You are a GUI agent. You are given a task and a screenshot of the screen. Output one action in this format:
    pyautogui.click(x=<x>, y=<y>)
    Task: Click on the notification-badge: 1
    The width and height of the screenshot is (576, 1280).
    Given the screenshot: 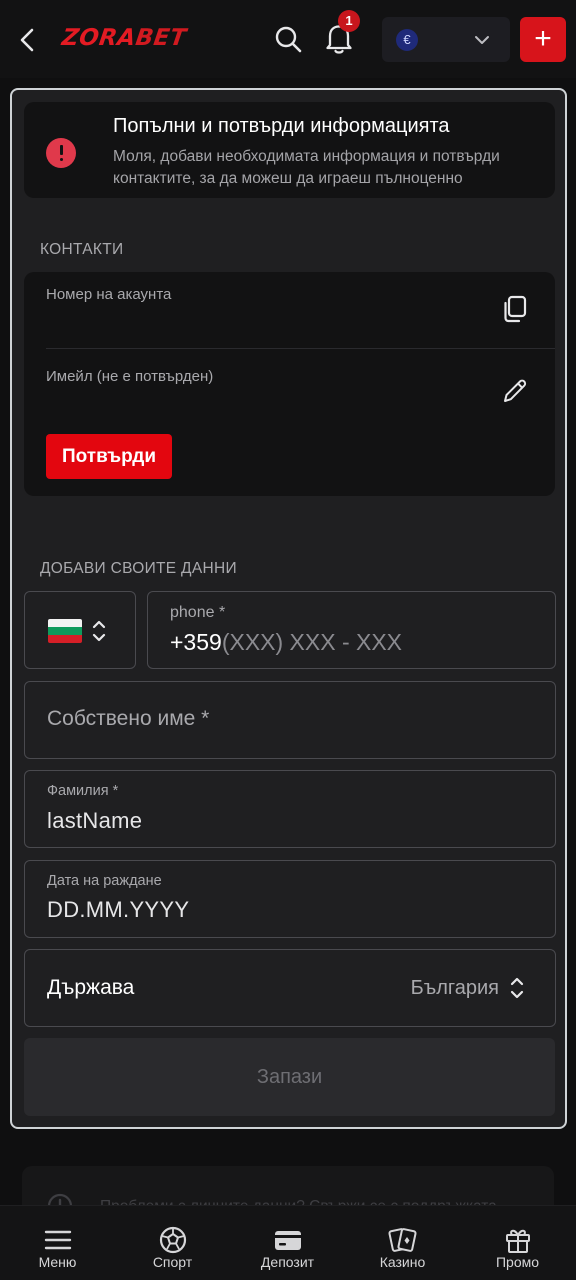 What is the action you would take?
    pyautogui.click(x=349, y=21)
    